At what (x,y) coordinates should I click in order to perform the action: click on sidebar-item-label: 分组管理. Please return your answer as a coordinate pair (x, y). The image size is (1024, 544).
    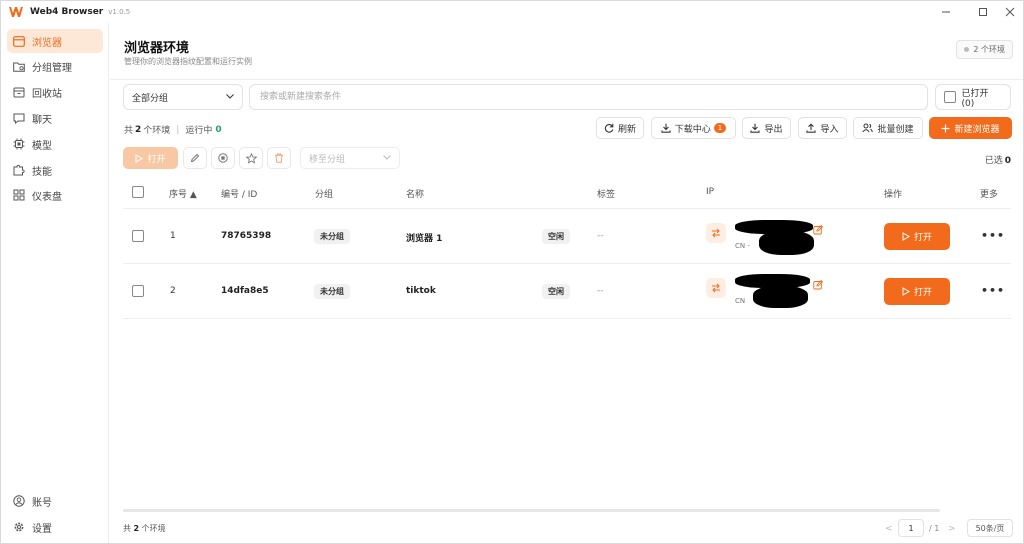
    Looking at the image, I should click on (52, 68).